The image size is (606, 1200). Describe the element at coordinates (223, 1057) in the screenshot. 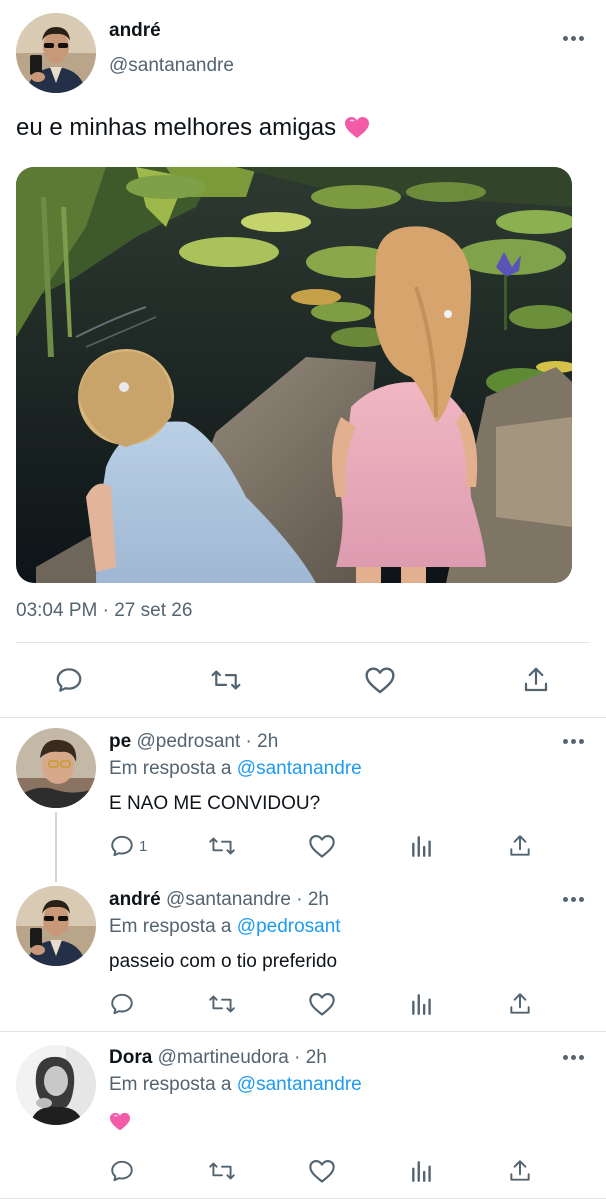

I see `reply-author-handle: @martineudora` at that location.